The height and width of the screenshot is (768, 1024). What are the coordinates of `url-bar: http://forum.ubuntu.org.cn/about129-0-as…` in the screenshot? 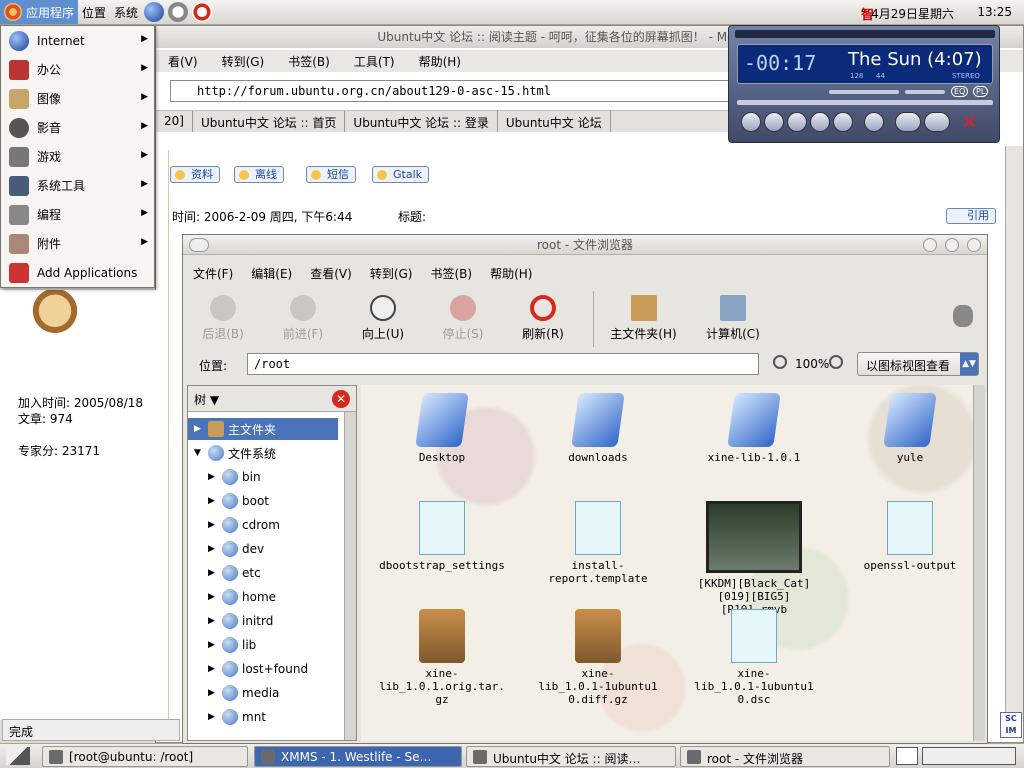 It's located at (450, 91).